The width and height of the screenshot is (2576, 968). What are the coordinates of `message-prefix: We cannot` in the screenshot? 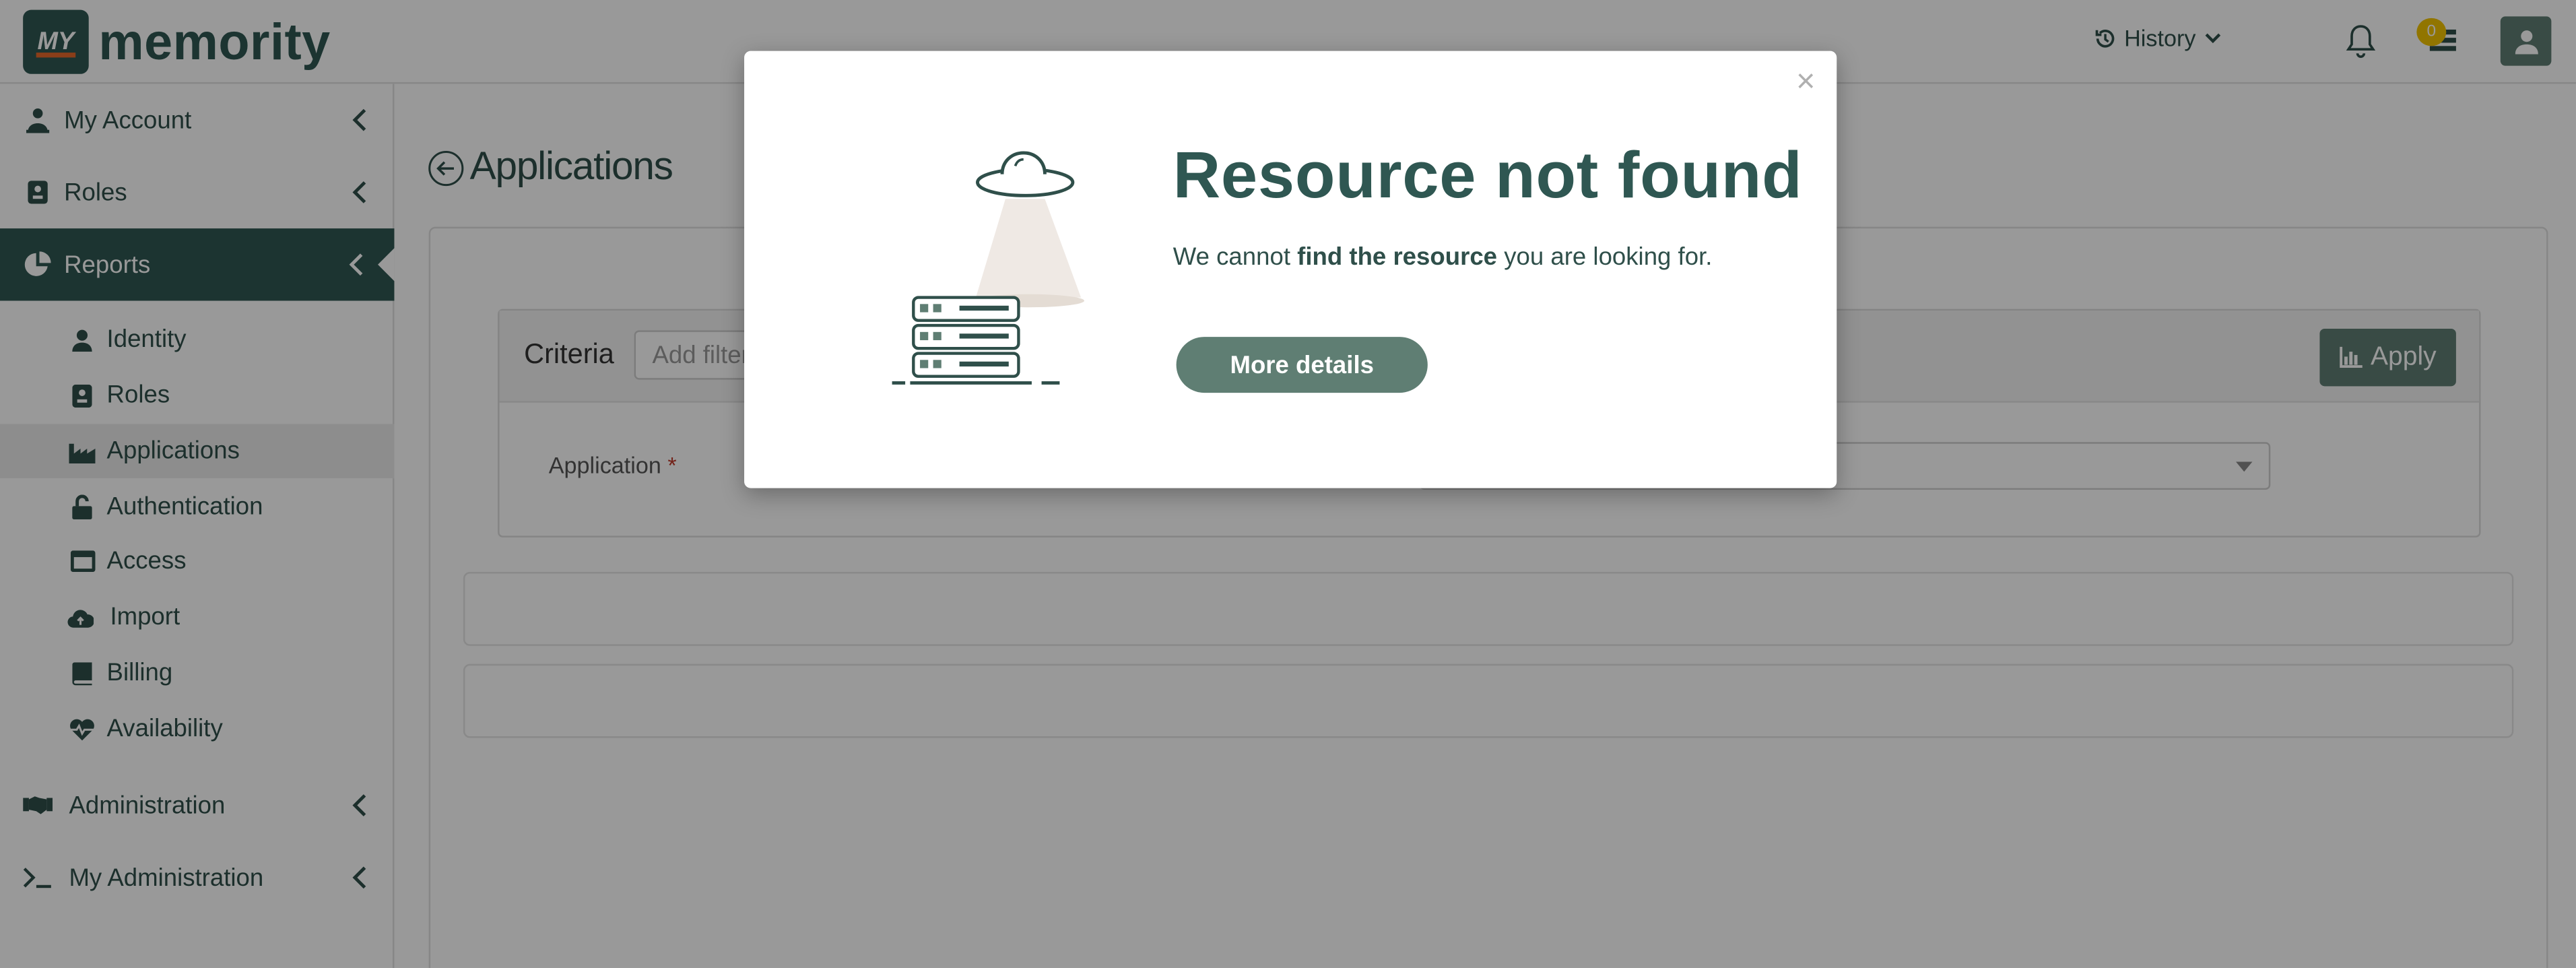 It's located at (1235, 257).